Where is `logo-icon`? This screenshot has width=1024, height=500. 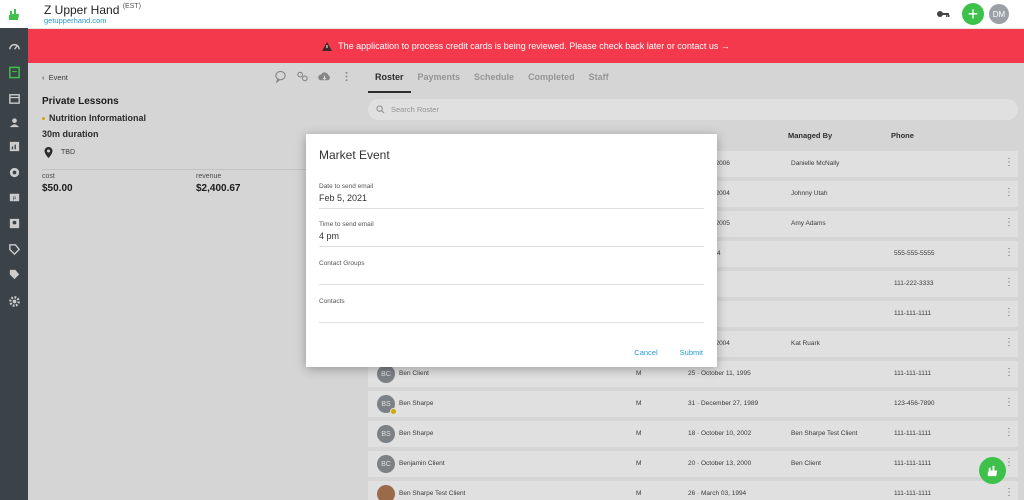 logo-icon is located at coordinates (14, 14).